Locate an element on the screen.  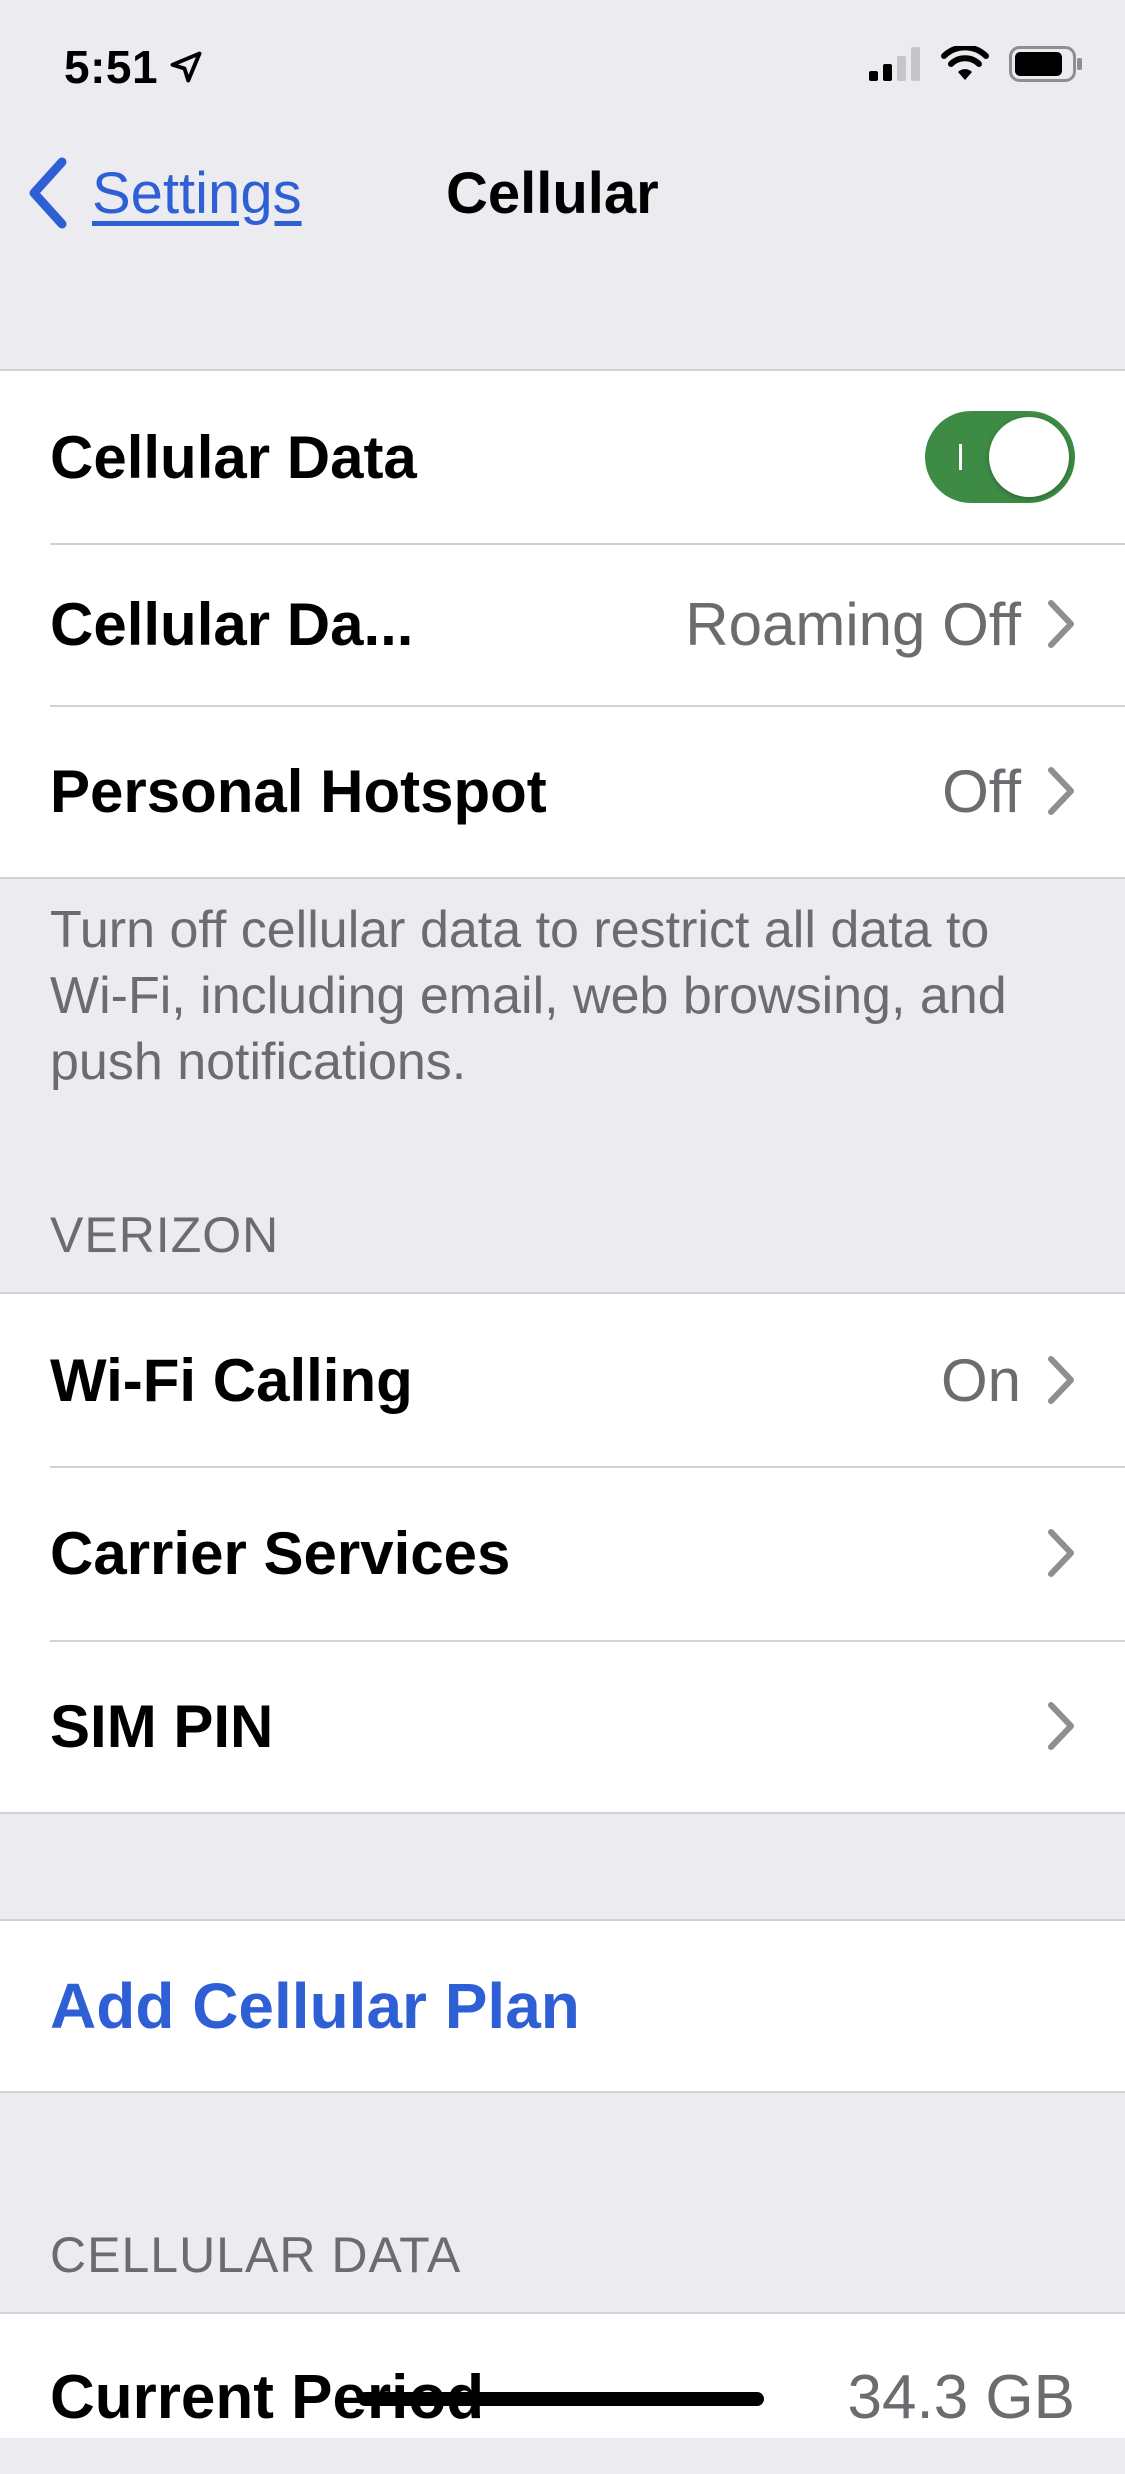
add-plan-group: Add Cellular Plan is located at coordinates (562, 2006).